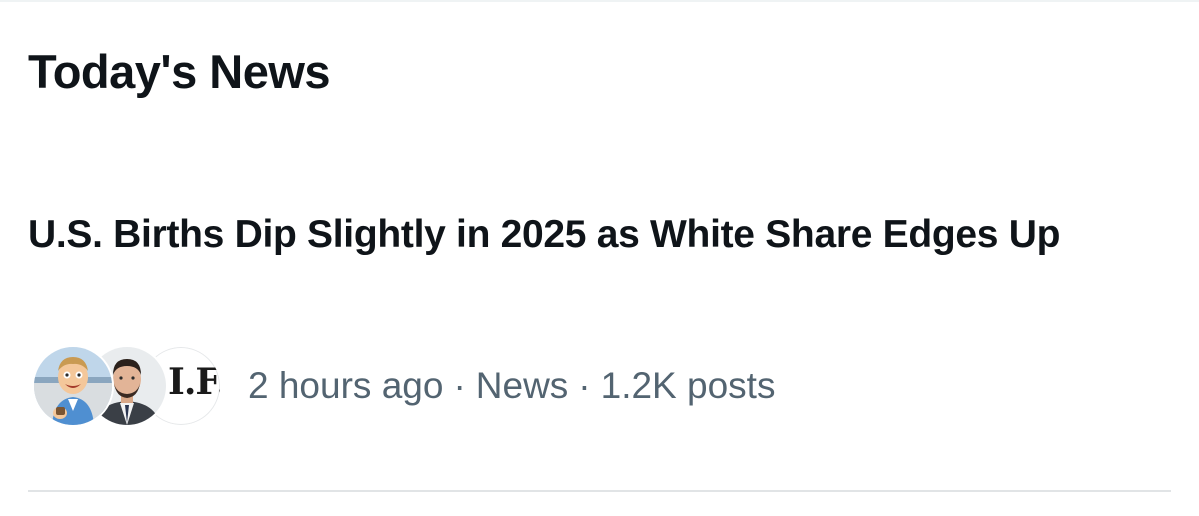 The width and height of the screenshot is (1199, 516). I want to click on bottom-divider, so click(599, 491).